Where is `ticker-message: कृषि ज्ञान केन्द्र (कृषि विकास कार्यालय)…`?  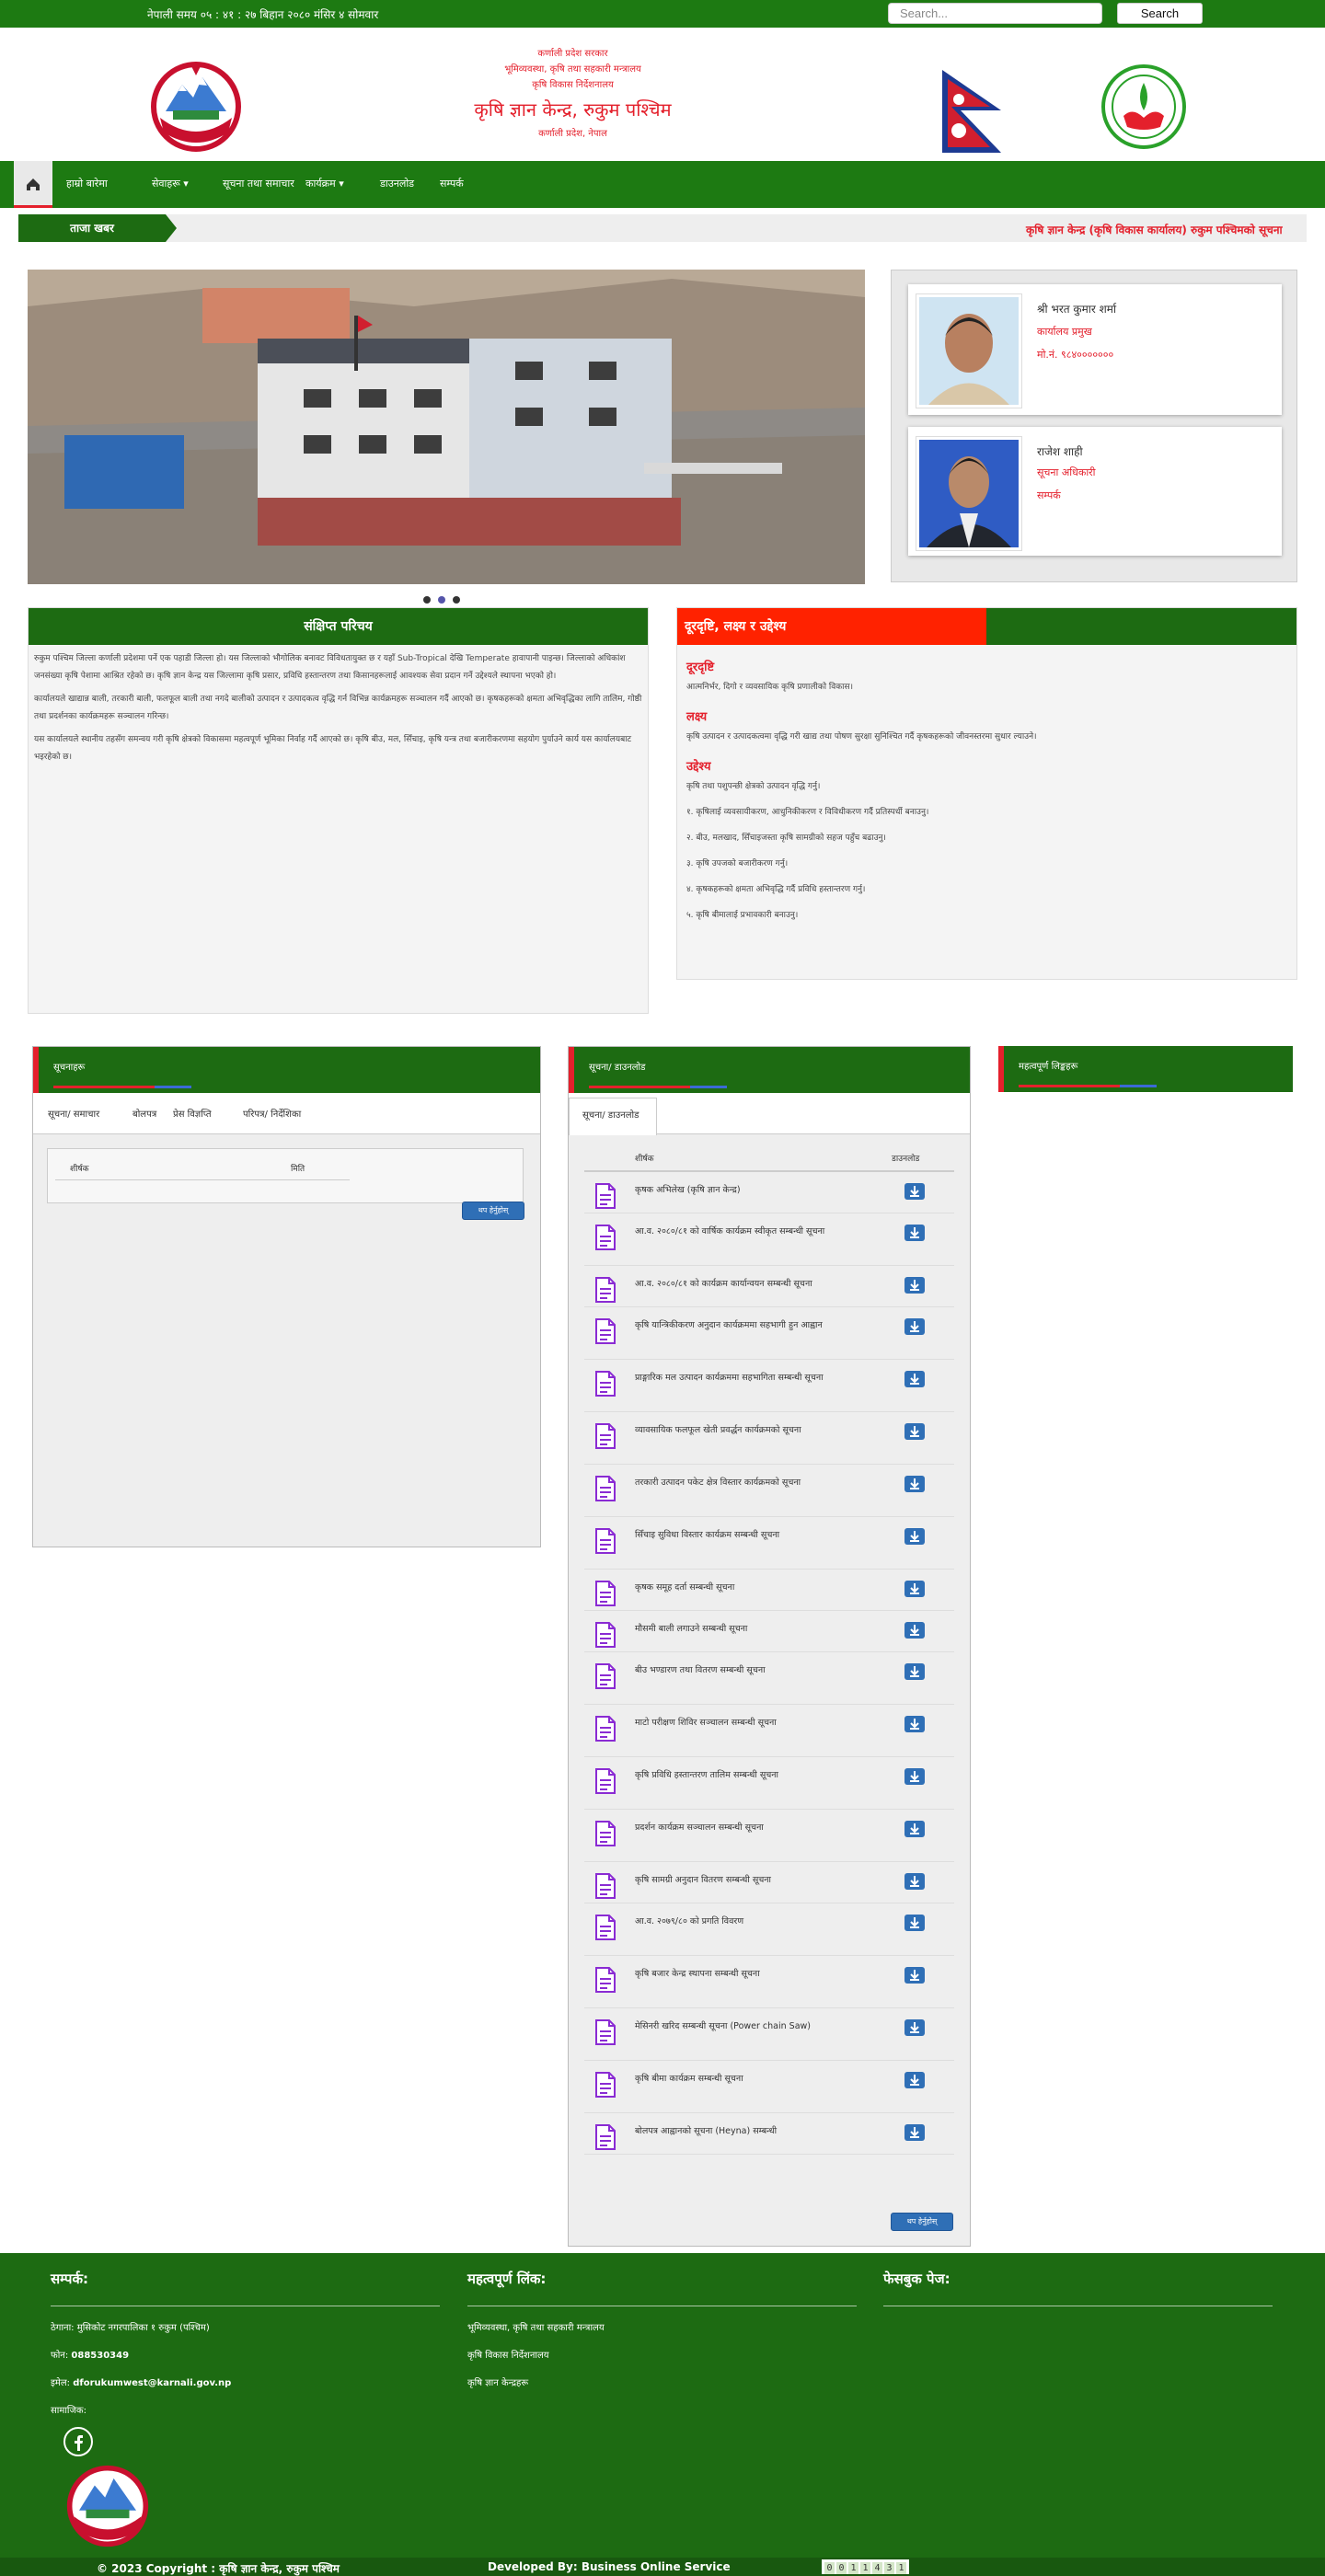 ticker-message: कृषि ज्ञान केन्द्र (कृषि विकास कार्यालय)… is located at coordinates (1154, 229).